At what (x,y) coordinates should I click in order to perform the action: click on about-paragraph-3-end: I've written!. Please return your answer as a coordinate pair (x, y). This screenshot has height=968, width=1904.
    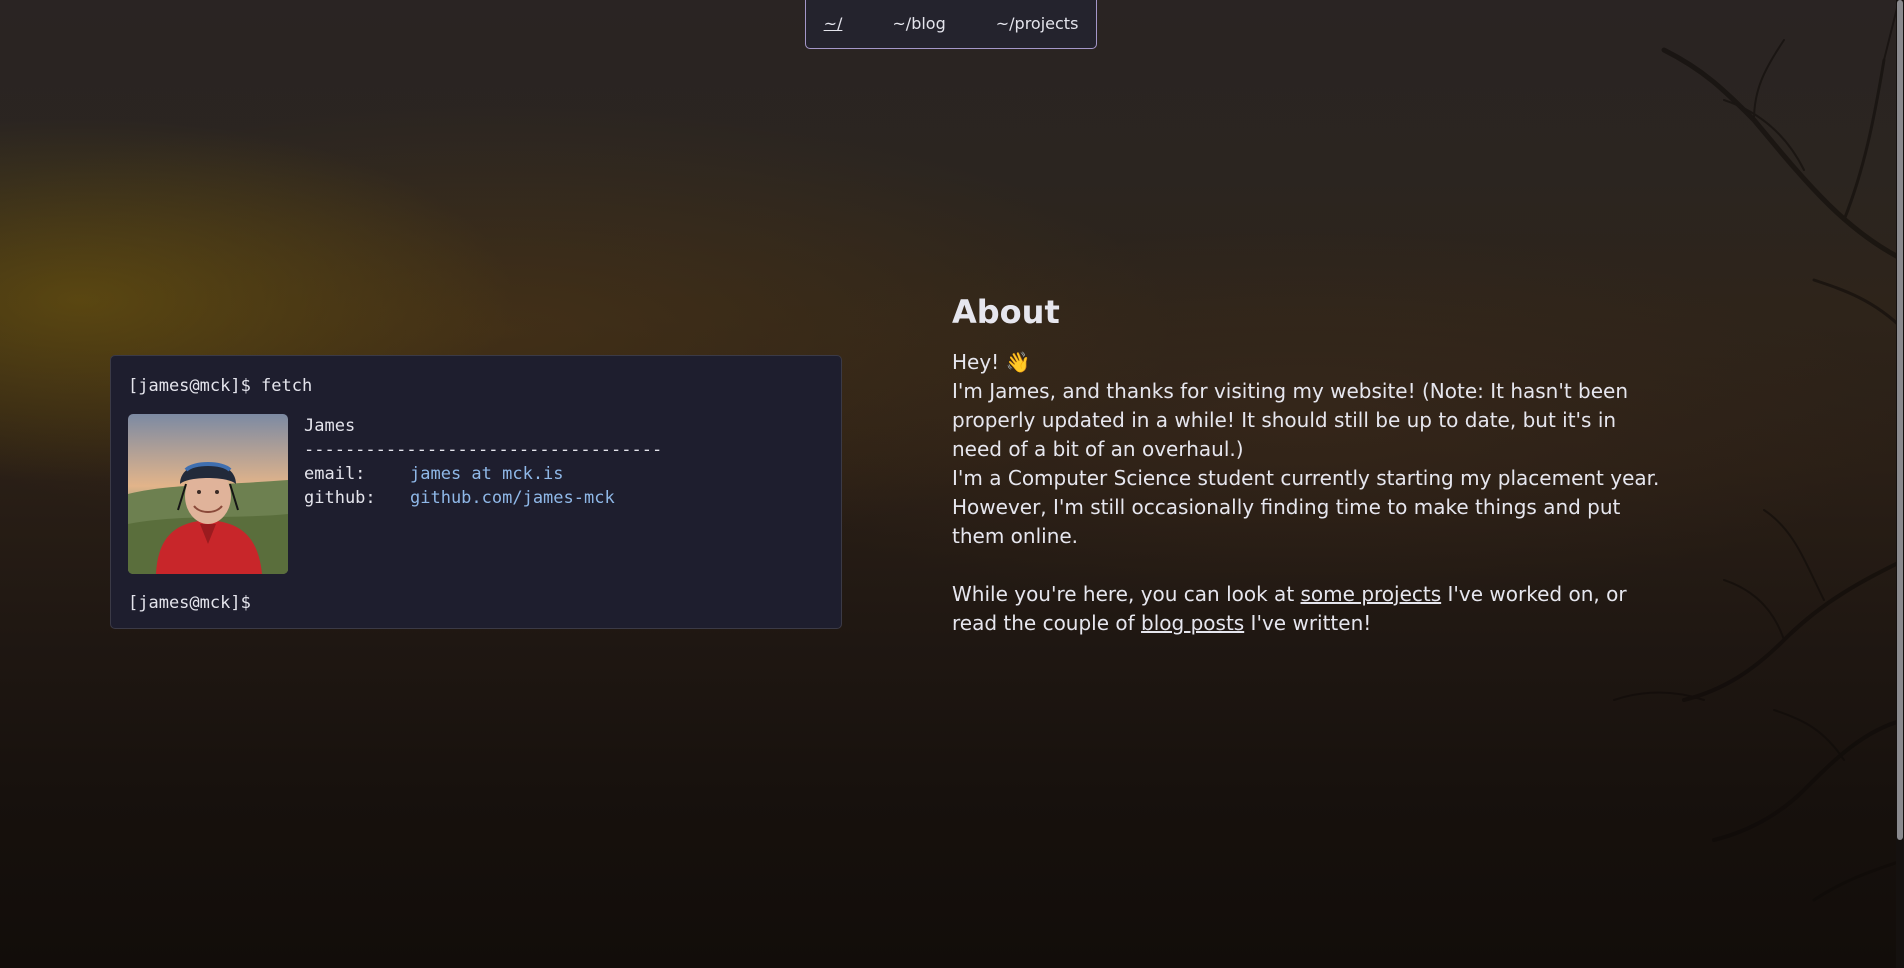
    Looking at the image, I should click on (1308, 623).